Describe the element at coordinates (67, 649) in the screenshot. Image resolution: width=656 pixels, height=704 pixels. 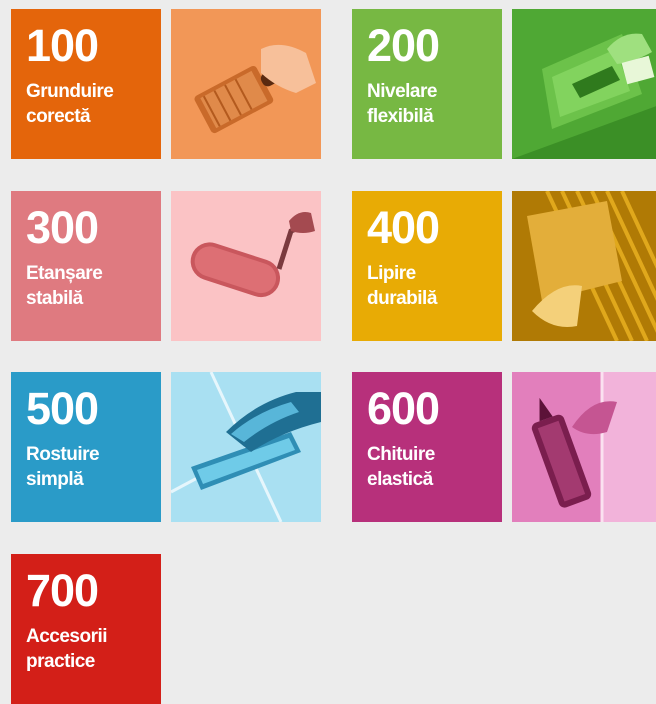
I see `category-label: Accesorii practice` at that location.